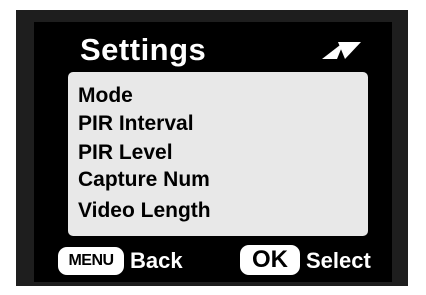  What do you see at coordinates (156, 260) in the screenshot?
I see `back-label: Back` at bounding box center [156, 260].